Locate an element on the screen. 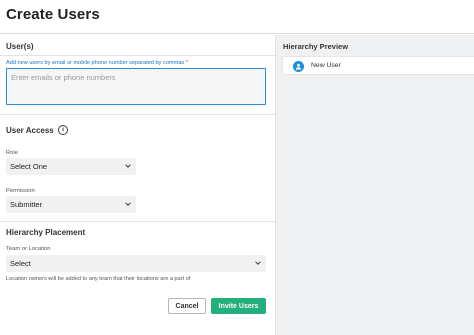  role-label: Role is located at coordinates (12, 153).